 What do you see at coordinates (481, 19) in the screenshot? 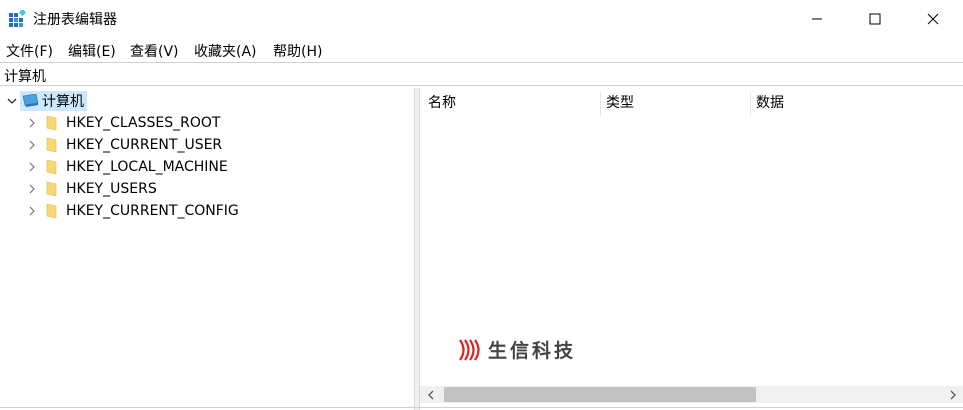
I see `title-bar: 注册表编辑器` at bounding box center [481, 19].